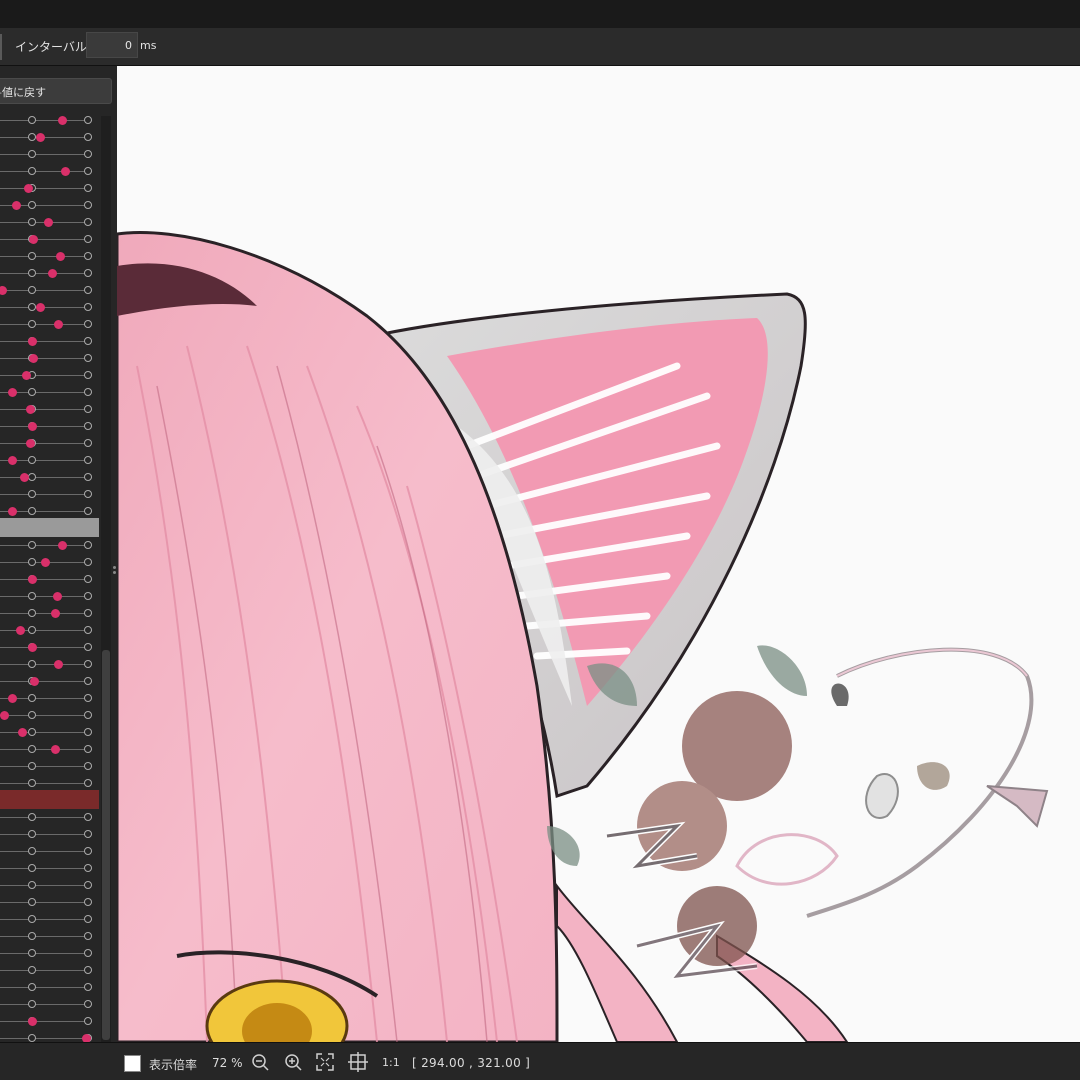 The height and width of the screenshot is (1080, 1080). I want to click on panel-splitter, so click(114, 573).